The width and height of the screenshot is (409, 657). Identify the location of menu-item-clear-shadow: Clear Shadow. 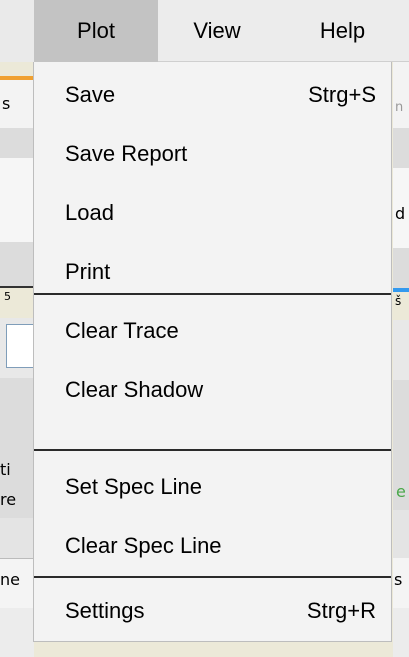
(212, 390).